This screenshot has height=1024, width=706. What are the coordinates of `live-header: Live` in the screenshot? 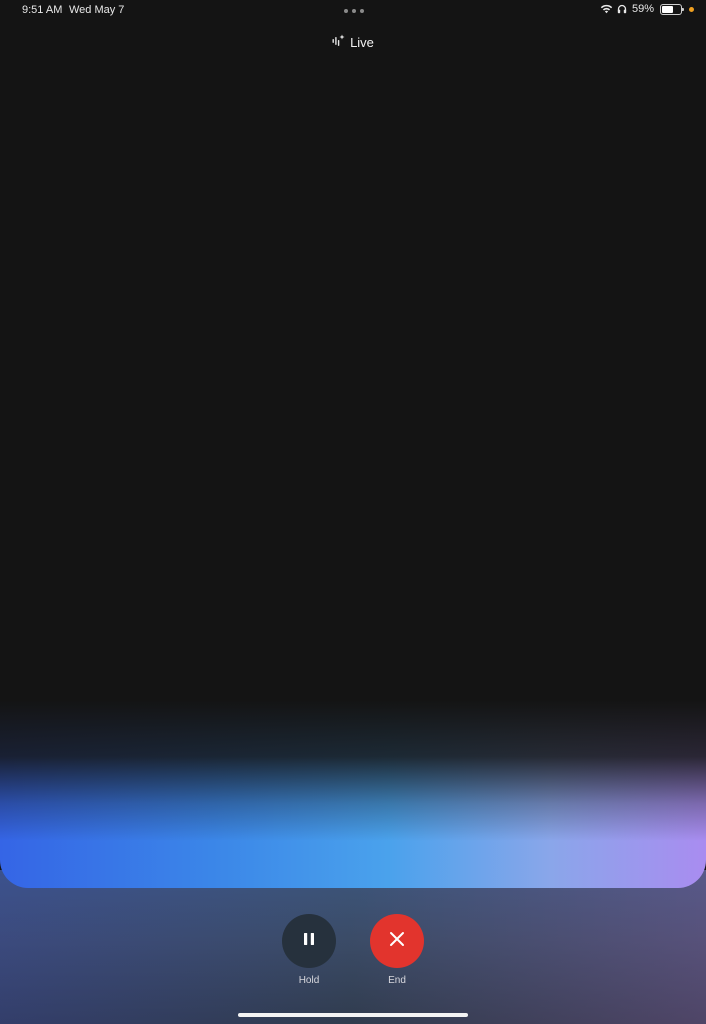 It's located at (353, 42).